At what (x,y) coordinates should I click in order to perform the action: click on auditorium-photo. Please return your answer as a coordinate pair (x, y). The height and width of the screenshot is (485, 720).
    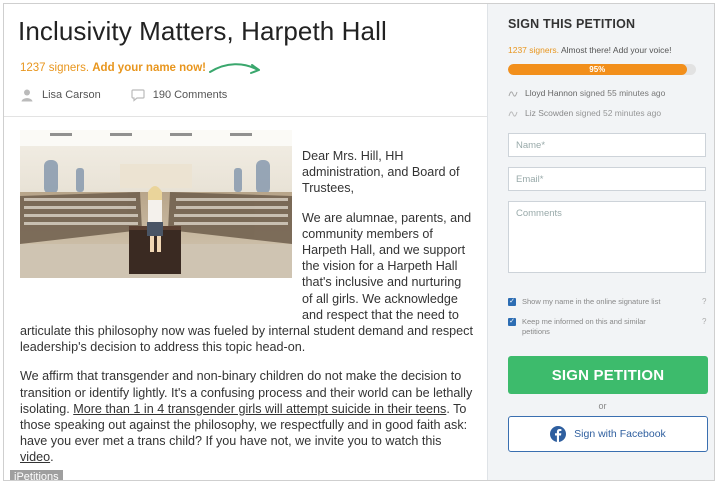
    Looking at the image, I should click on (156, 204).